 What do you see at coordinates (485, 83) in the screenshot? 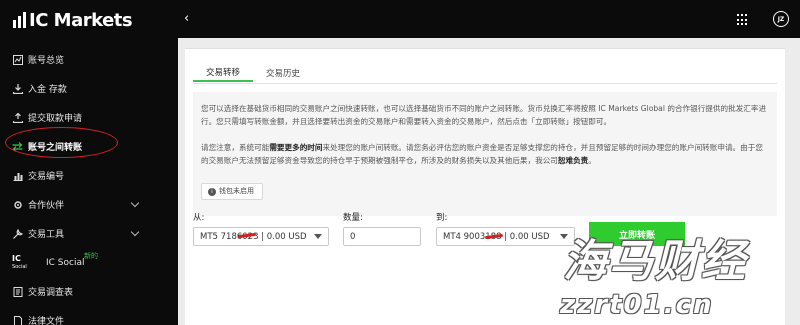
I see `tab-divider` at bounding box center [485, 83].